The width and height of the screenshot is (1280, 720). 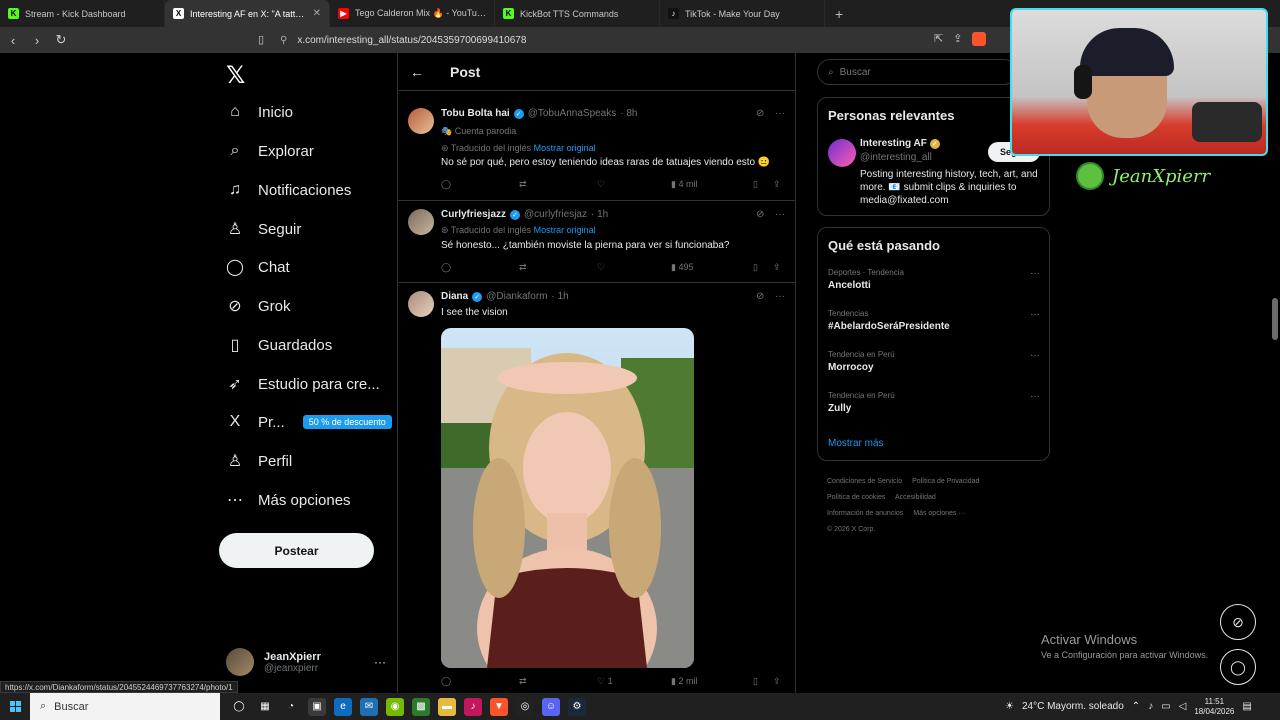 I want to click on notification-icon: ▤, so click(x=1246, y=706).